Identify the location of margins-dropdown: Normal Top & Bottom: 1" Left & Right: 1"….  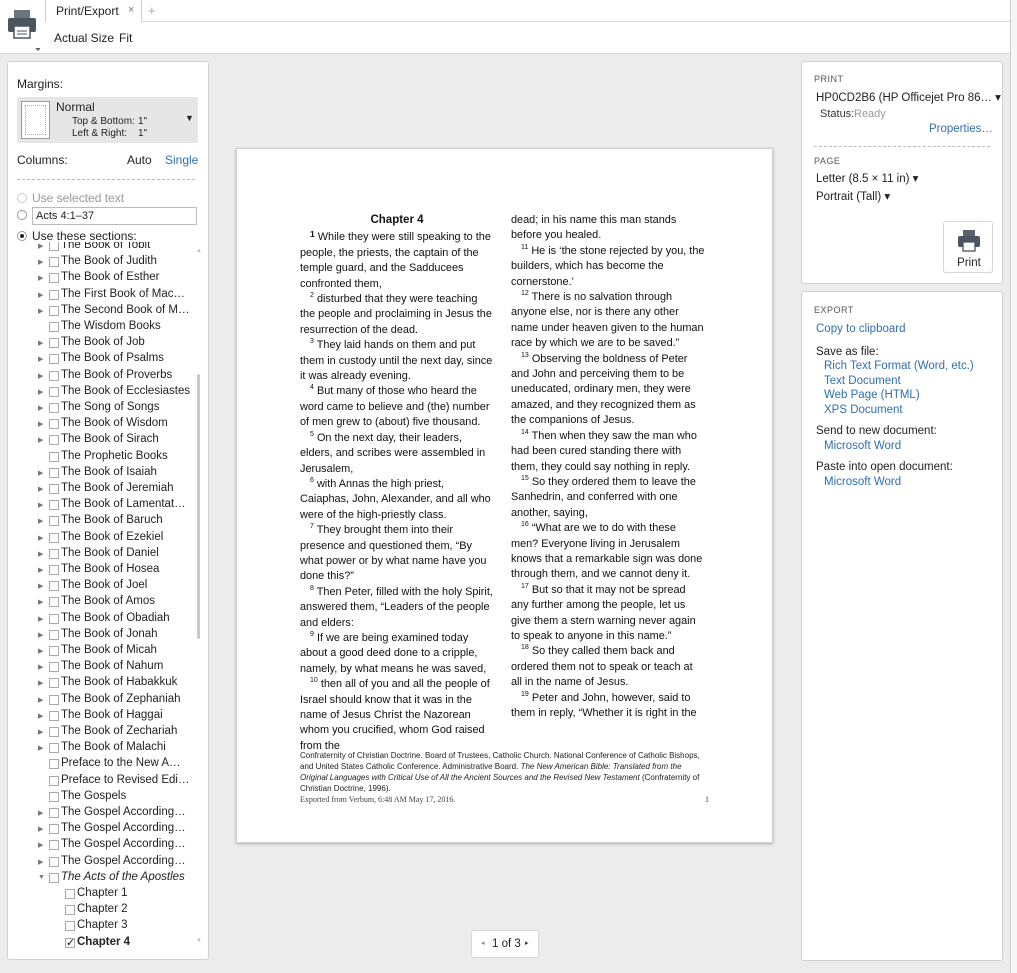
(107, 120).